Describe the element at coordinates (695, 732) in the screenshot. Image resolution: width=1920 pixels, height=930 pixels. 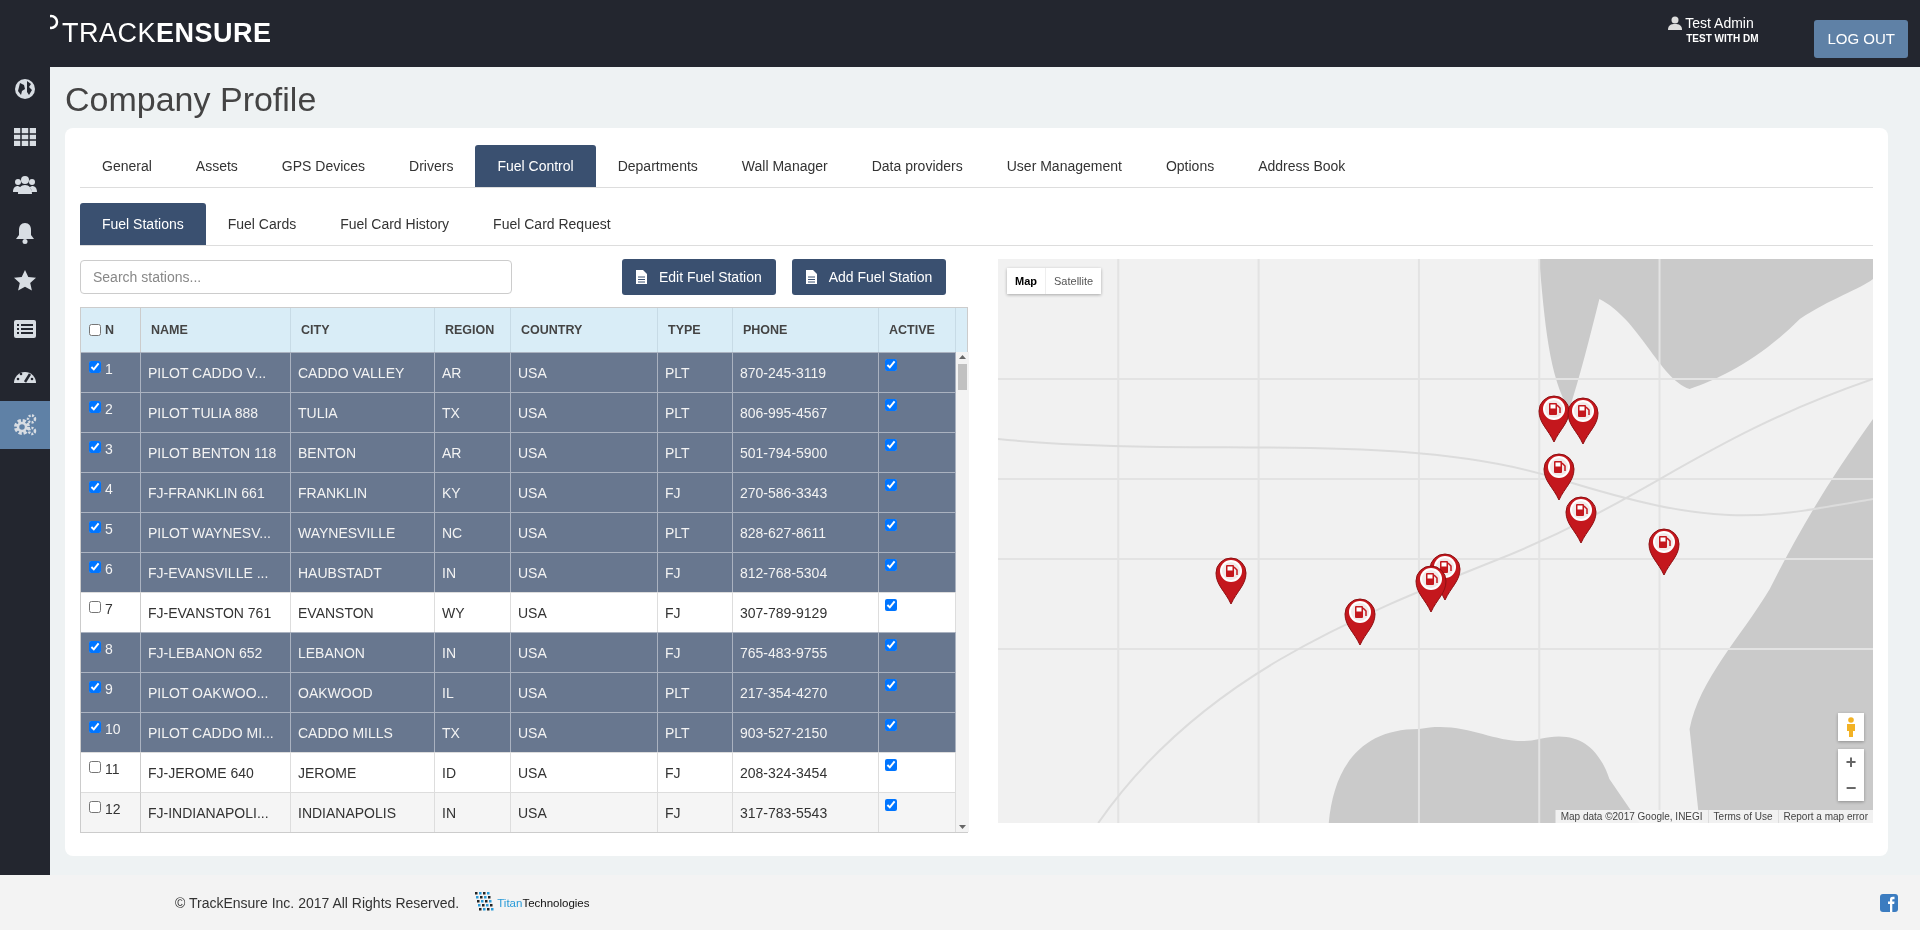
I see `table-cell: PLT` at that location.